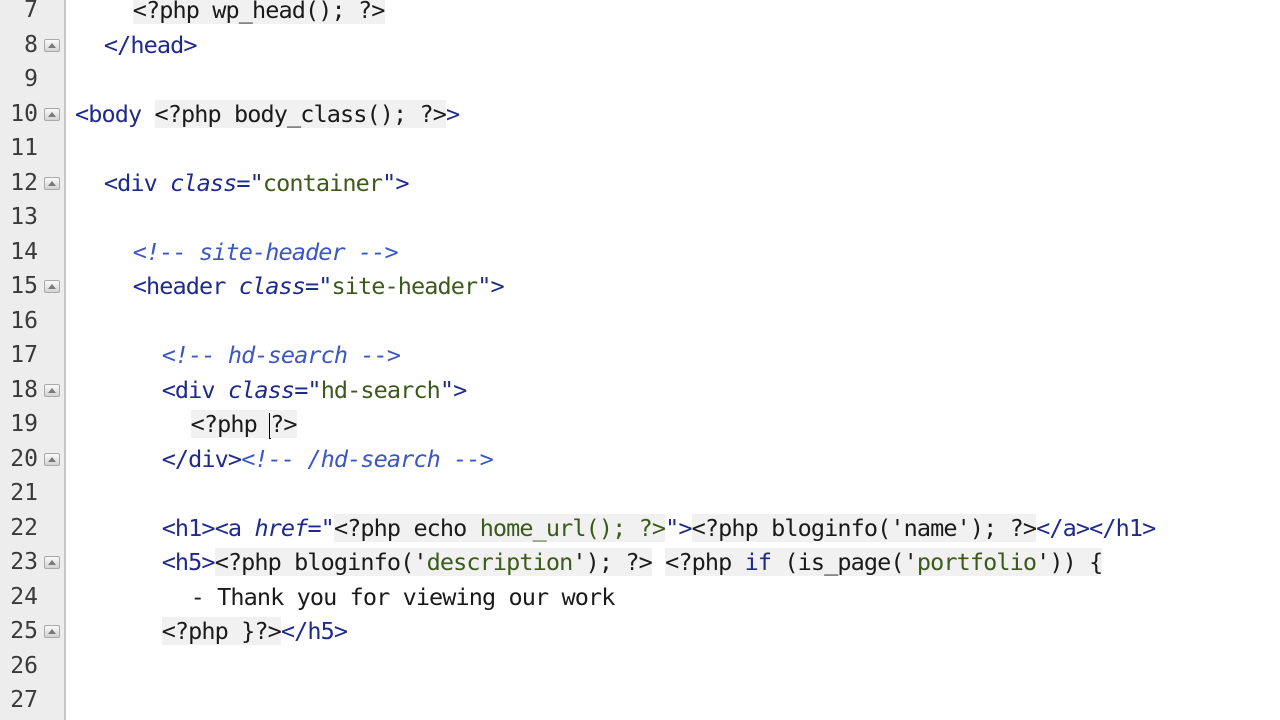 The height and width of the screenshot is (720, 1280). Describe the element at coordinates (24, 389) in the screenshot. I see `line-number: 18` at that location.